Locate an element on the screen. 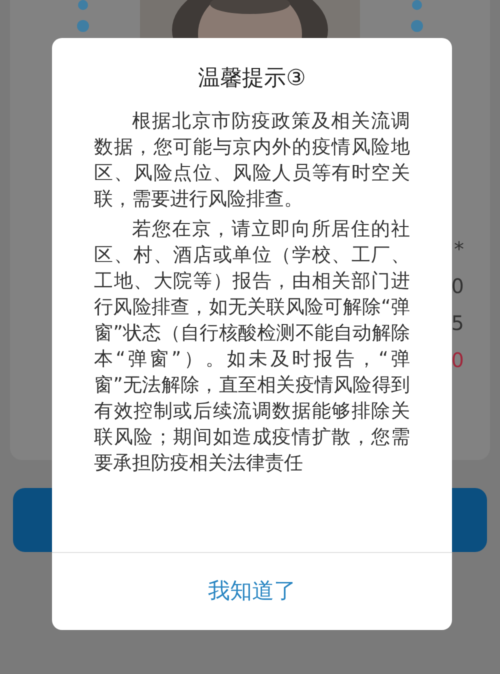 The width and height of the screenshot is (500, 674). confirm-button: 我知道了 is located at coordinates (252, 591).